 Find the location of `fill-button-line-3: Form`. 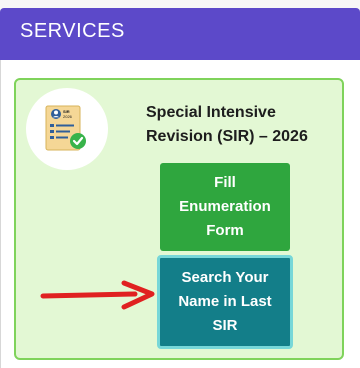

fill-button-line-3: Form is located at coordinates (225, 230).